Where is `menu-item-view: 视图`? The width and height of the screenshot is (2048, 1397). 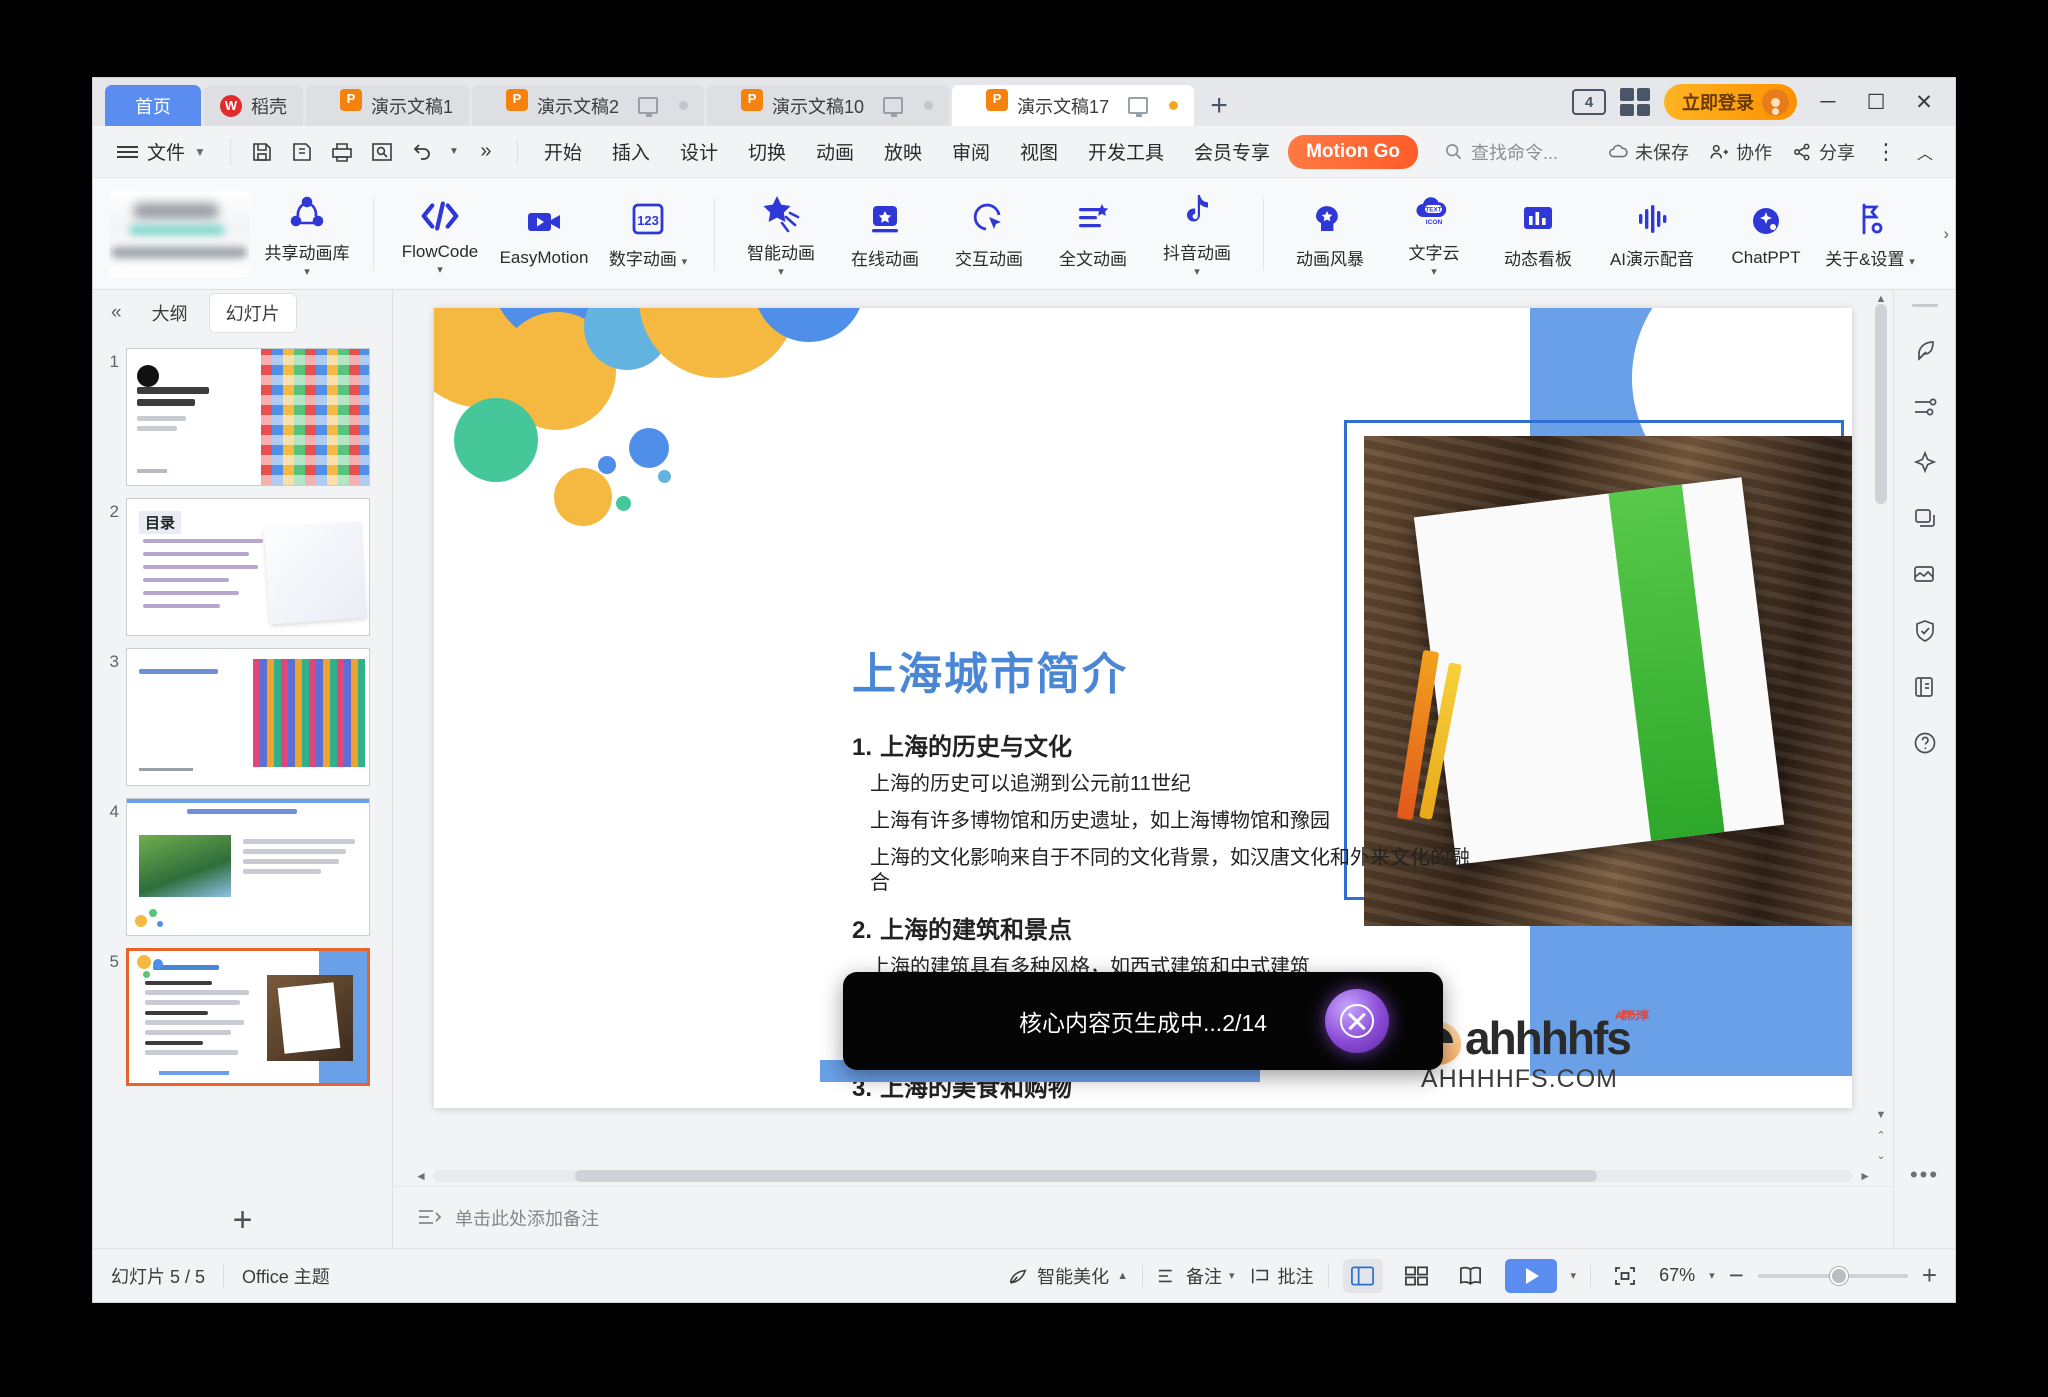
menu-item-view: 视图 is located at coordinates (1039, 151).